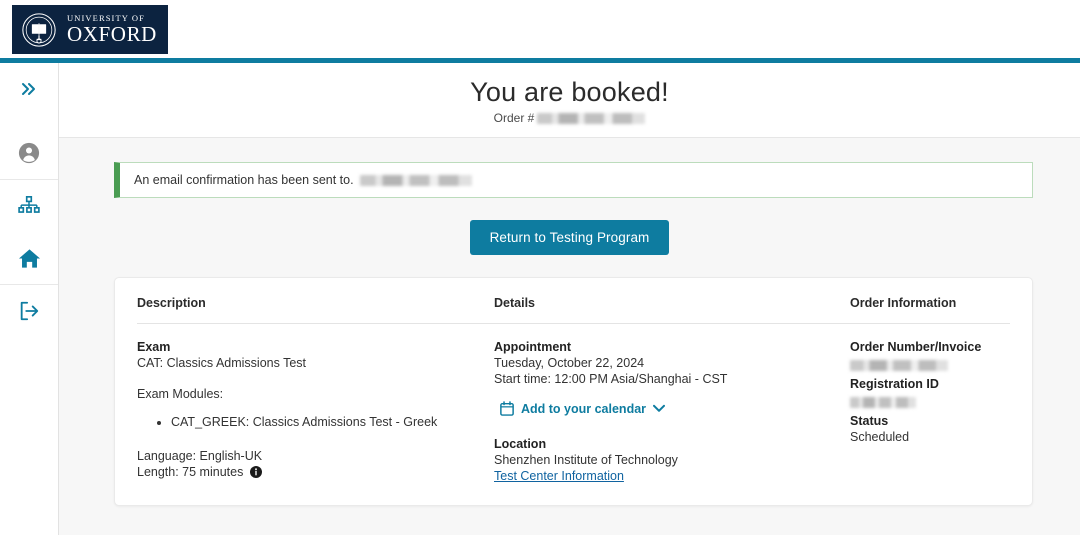 Image resolution: width=1080 pixels, height=535 pixels. I want to click on appointment-date: Tuesday, October 22, 2024, so click(569, 363).